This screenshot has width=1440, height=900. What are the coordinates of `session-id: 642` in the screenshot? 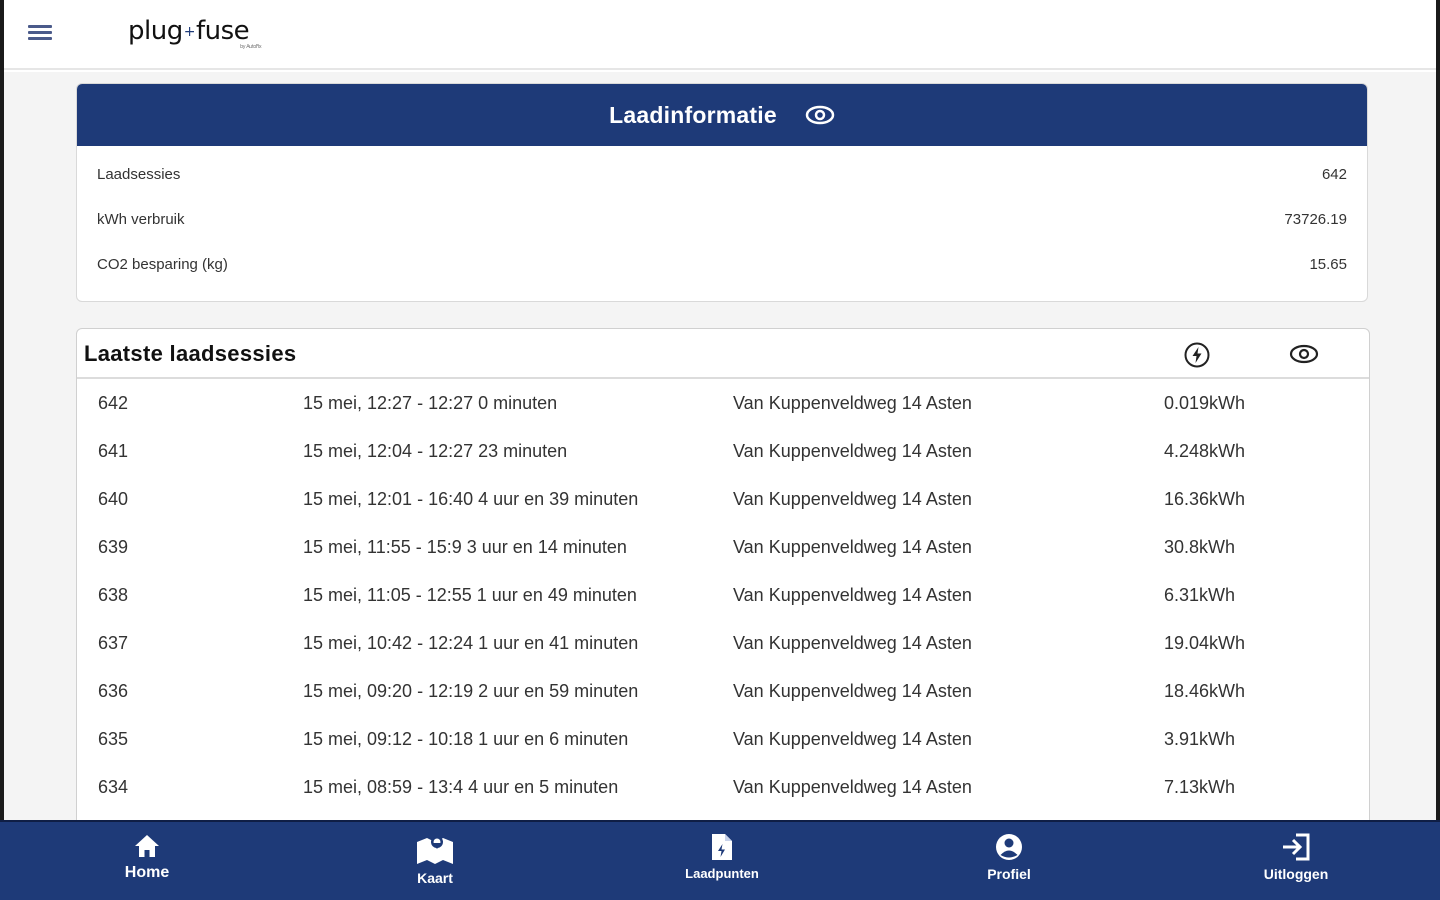 It's located at (113, 403).